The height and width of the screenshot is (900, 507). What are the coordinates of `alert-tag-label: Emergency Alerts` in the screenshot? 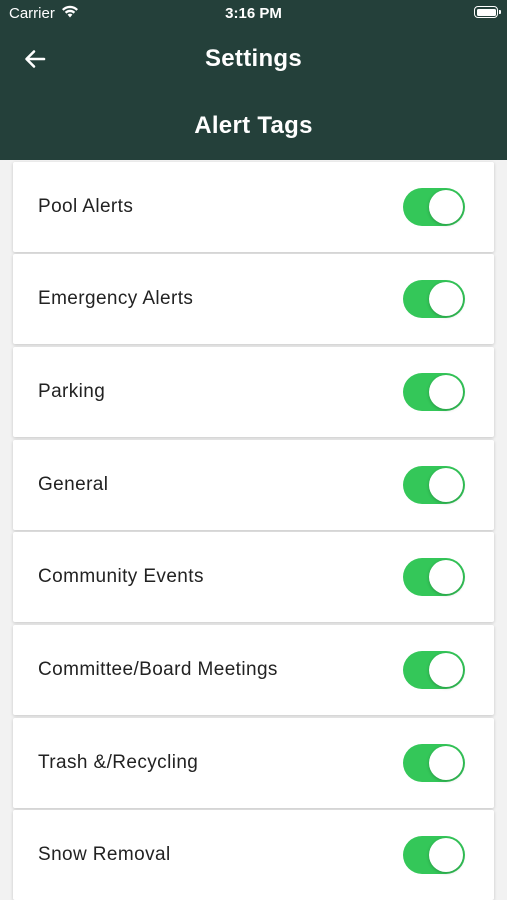 It's located at (116, 298).